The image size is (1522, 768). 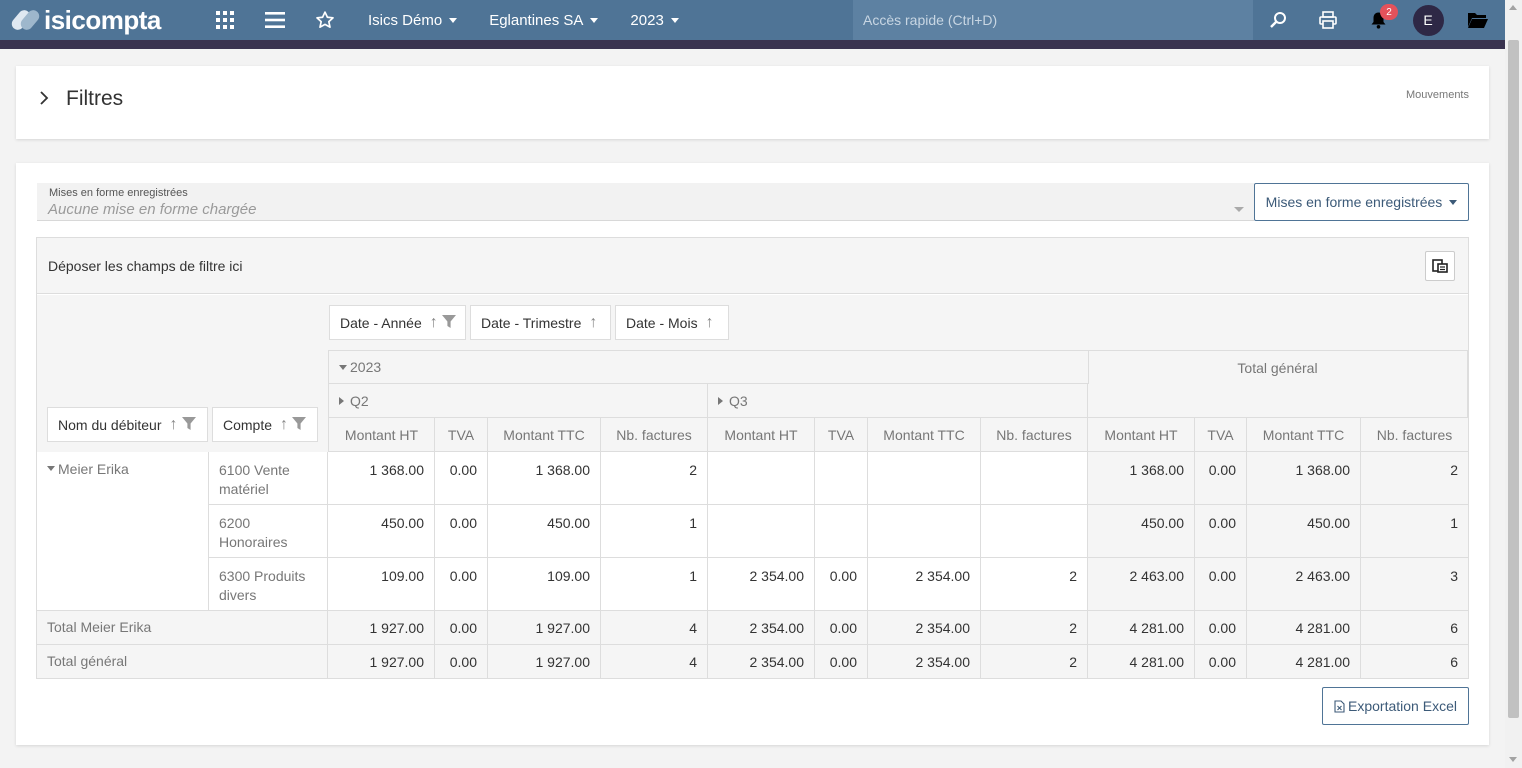 What do you see at coordinates (325, 20) in the screenshot?
I see `favorites-star-icon` at bounding box center [325, 20].